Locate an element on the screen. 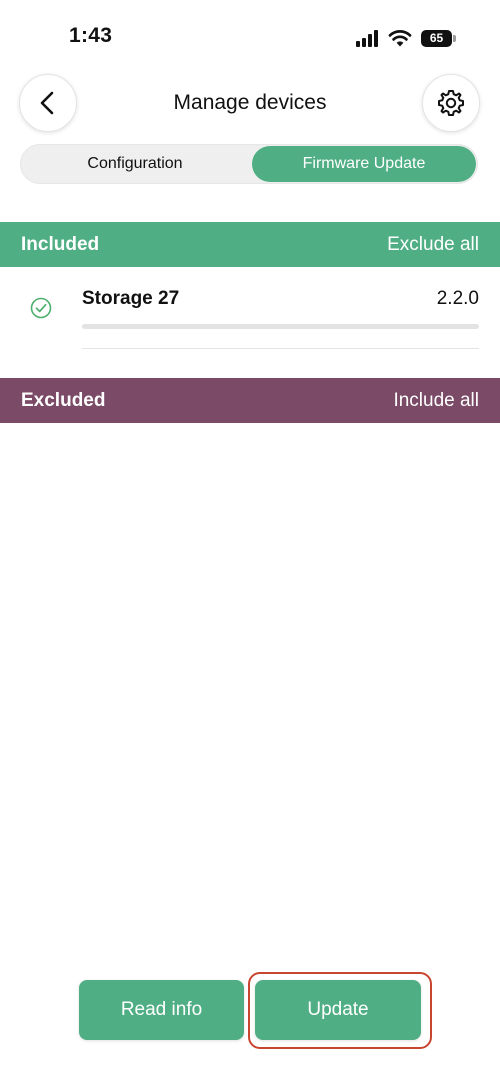 Image resolution: width=500 pixels, height=1084 pixels. update-button-highlight is located at coordinates (340, 1010).